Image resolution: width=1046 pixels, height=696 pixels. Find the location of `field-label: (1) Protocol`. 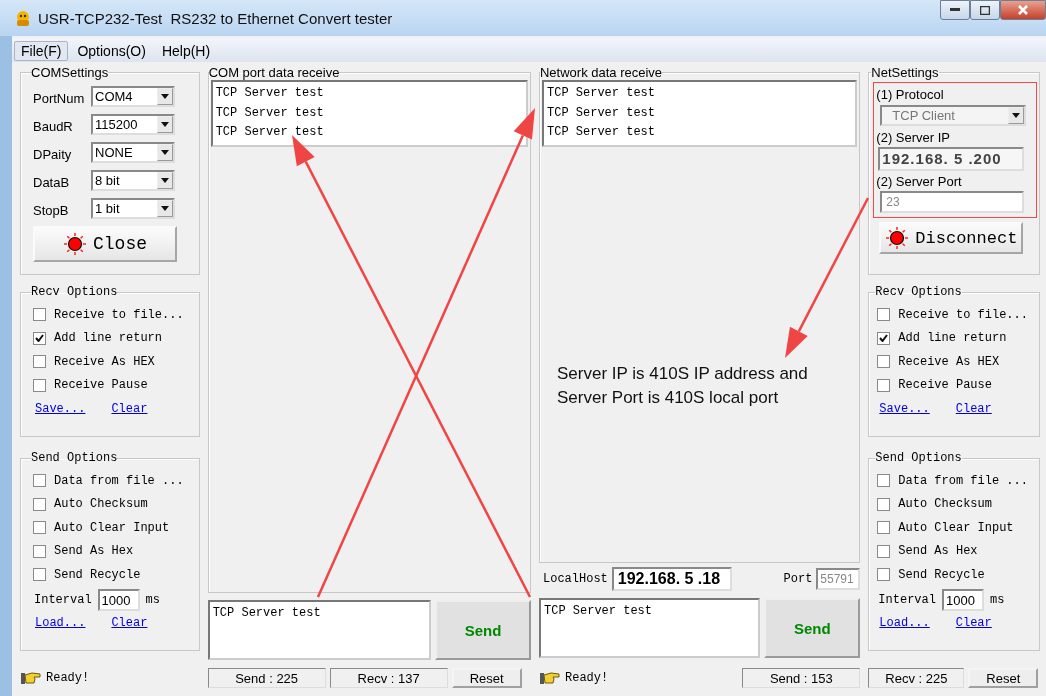

field-label: (1) Protocol is located at coordinates (910, 94).